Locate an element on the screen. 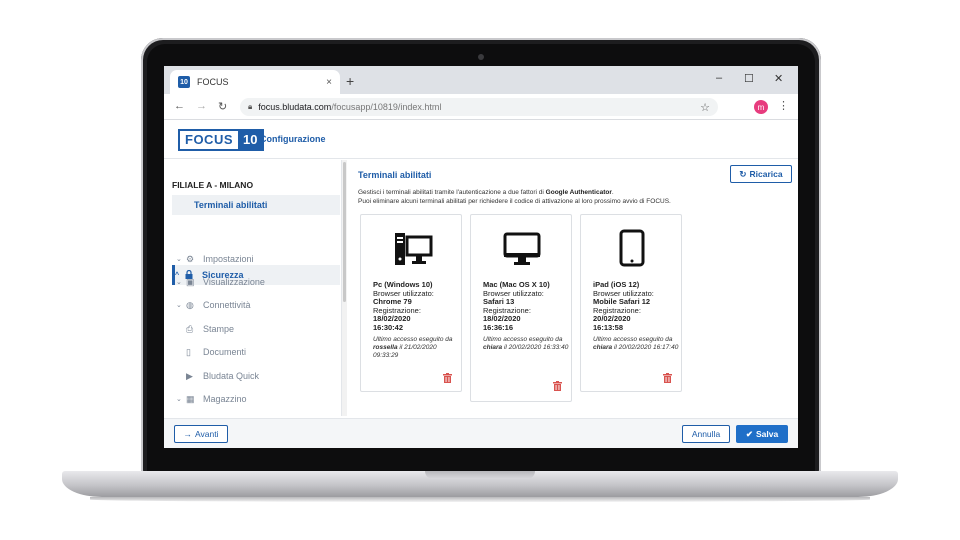 This screenshot has height=540, width=960. minimize-window-icon: – is located at coordinates (719, 78).